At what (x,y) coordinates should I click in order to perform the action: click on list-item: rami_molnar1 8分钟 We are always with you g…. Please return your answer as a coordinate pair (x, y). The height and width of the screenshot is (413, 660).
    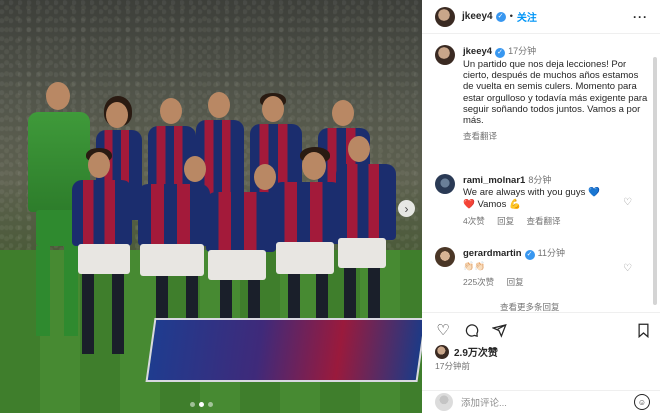
    Looking at the image, I should click on (517, 200).